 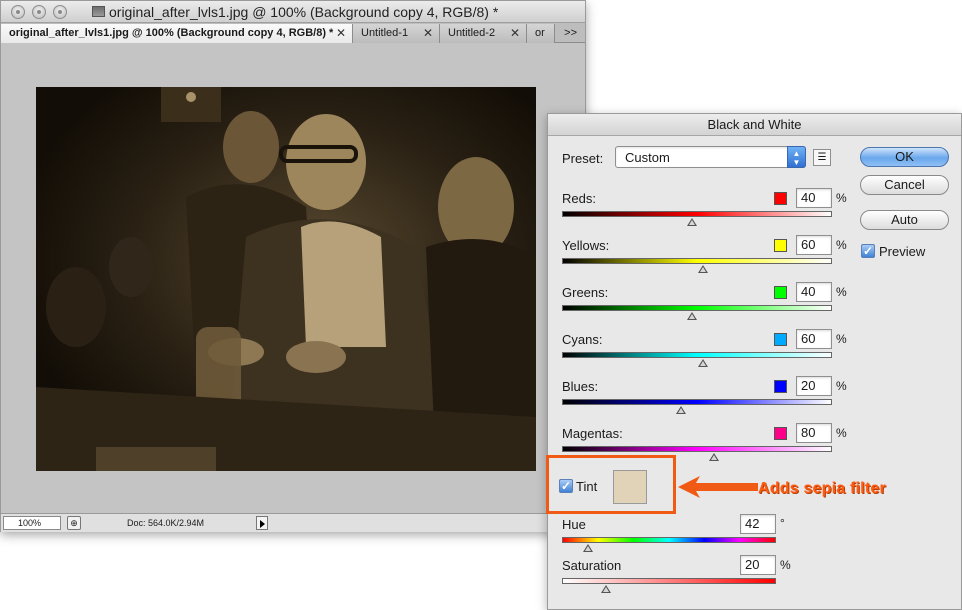 What do you see at coordinates (697, 402) in the screenshot?
I see `blues-slider-track` at bounding box center [697, 402].